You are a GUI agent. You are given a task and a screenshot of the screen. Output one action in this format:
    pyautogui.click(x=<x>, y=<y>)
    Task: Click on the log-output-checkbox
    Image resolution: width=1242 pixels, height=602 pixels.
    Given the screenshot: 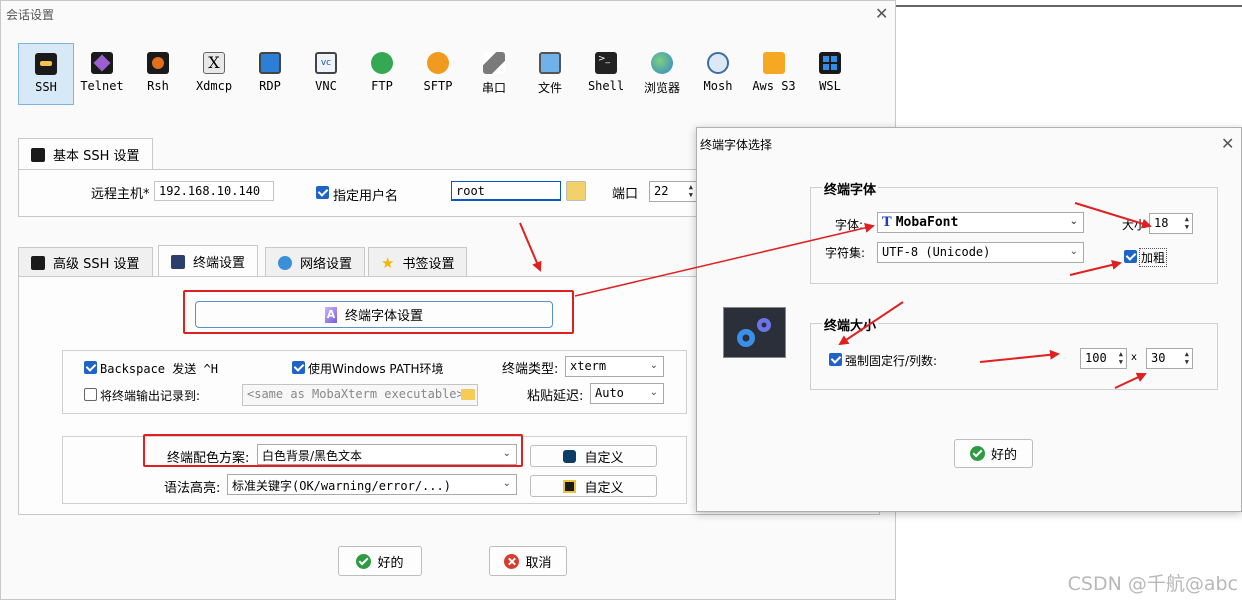 What is the action you would take?
    pyautogui.click(x=90, y=394)
    